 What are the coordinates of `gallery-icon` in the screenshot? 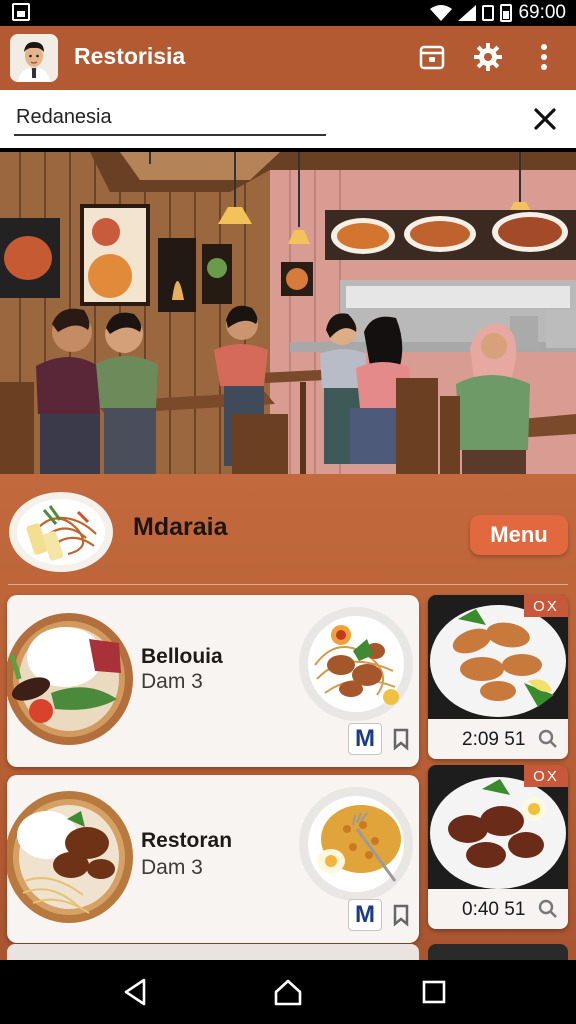 It's located at (21, 12).